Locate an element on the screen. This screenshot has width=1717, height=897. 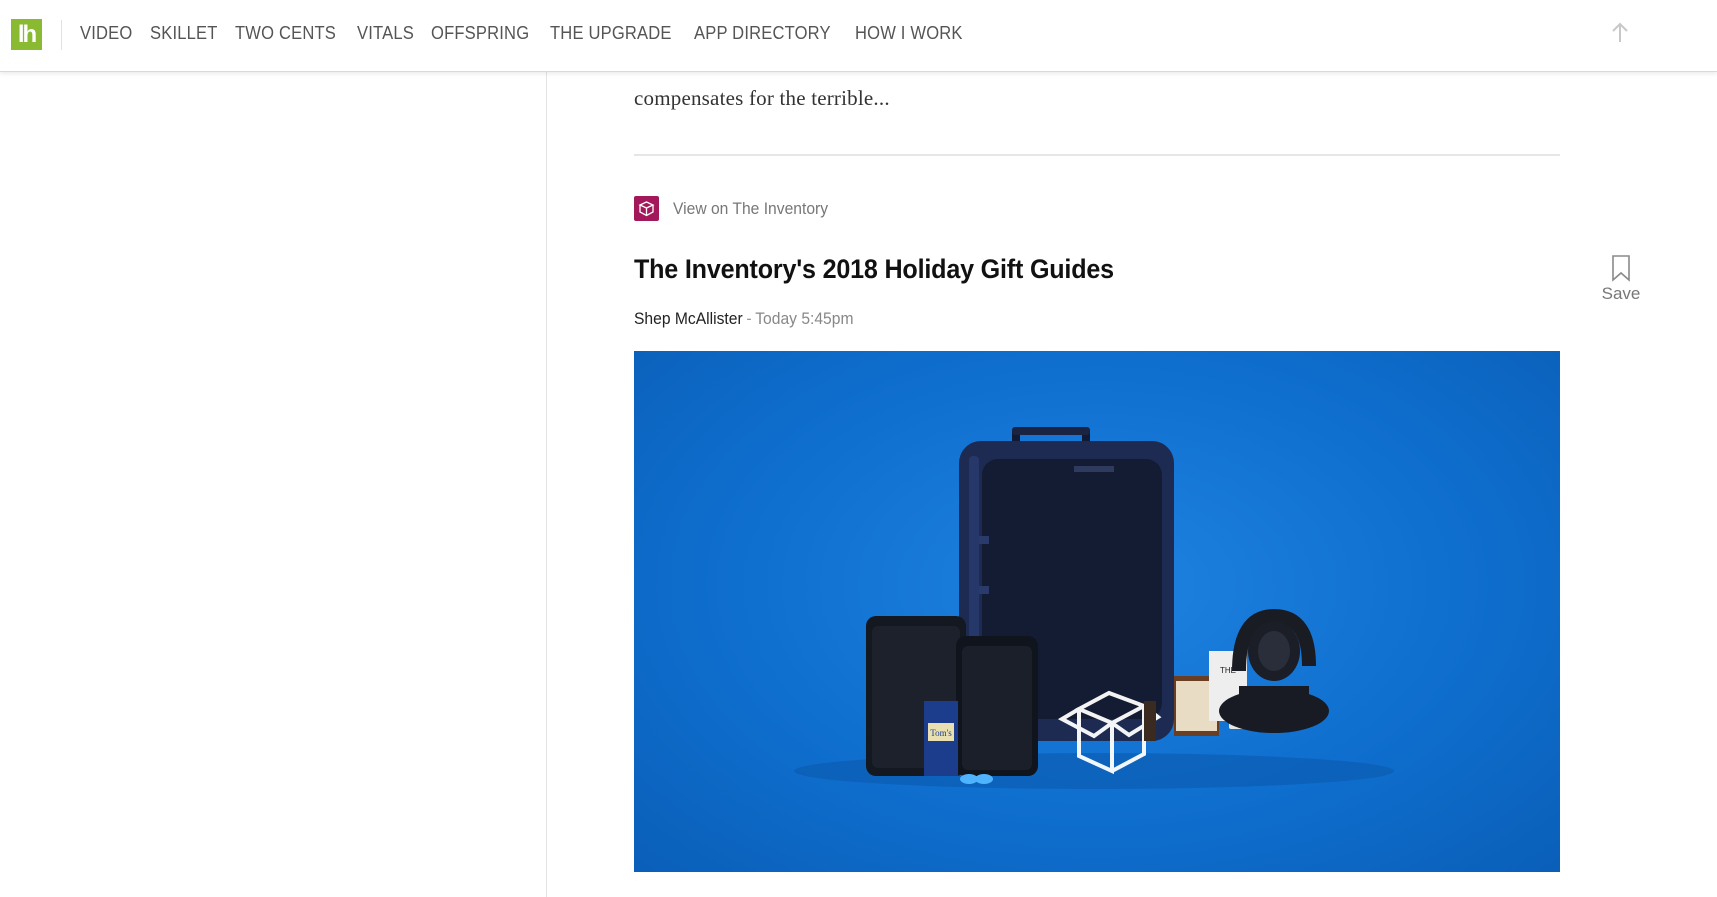
lifehacker-logo: lh is located at coordinates (26, 34).